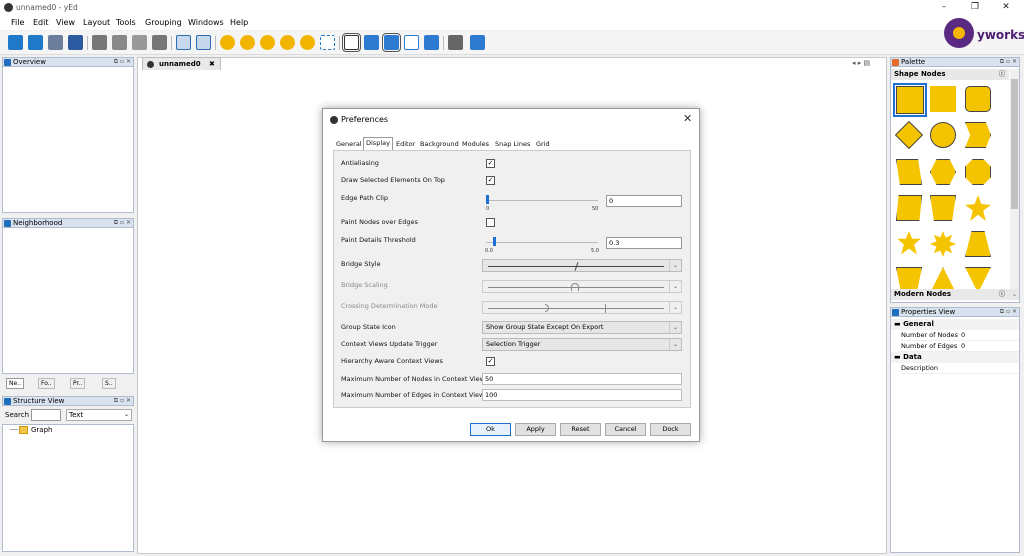 Image resolution: width=1024 pixels, height=556 pixels. Describe the element at coordinates (327, 42) in the screenshot. I see `fit-selection-icon` at that location.